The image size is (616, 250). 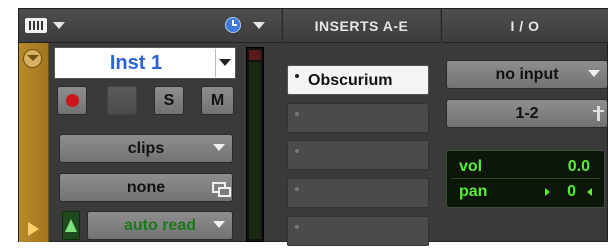 I want to click on record-icon, so click(x=72, y=100).